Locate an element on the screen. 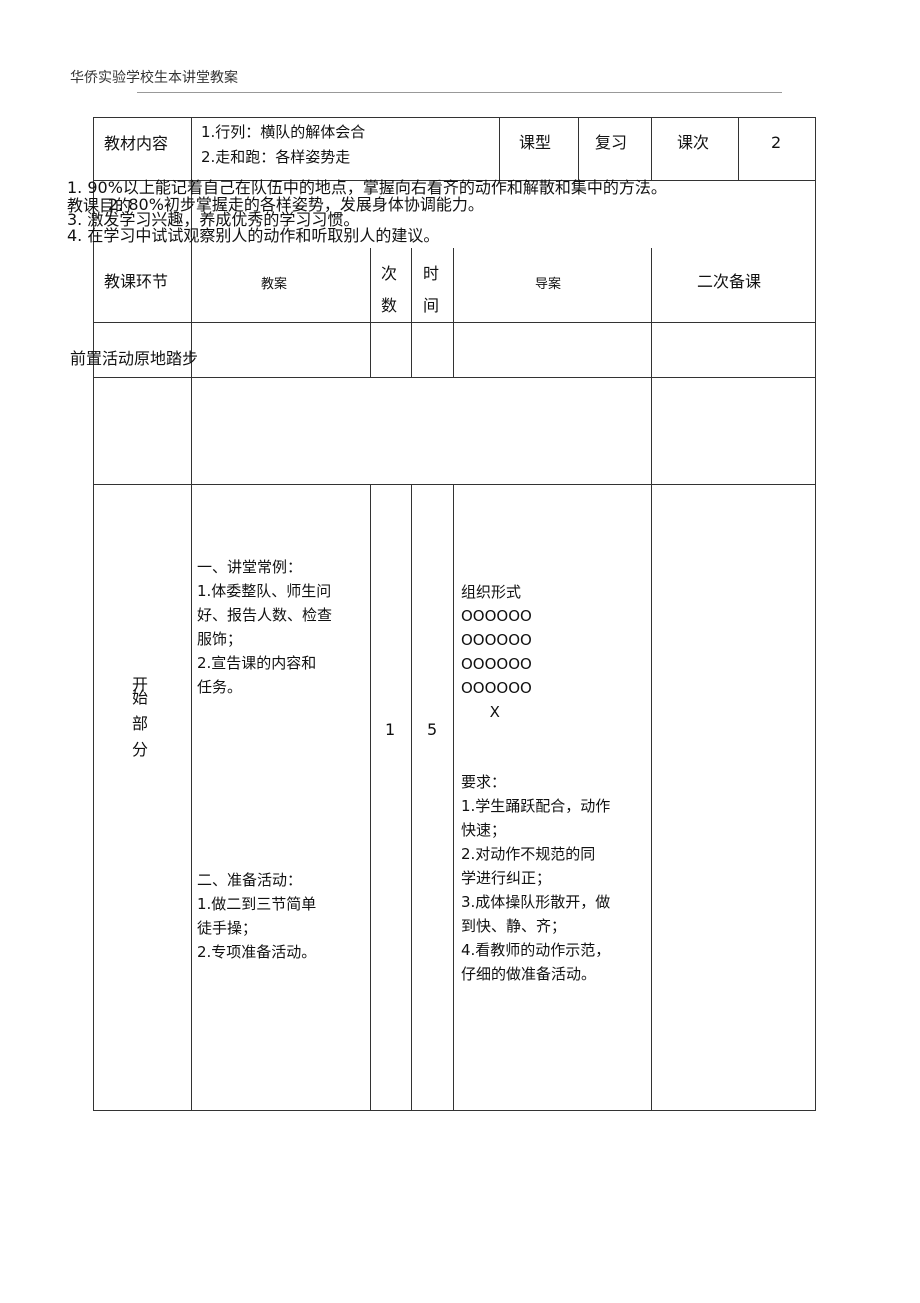 The width and height of the screenshot is (920, 1303). material-item: 1.行列：横队的解体会合 is located at coordinates (283, 132).